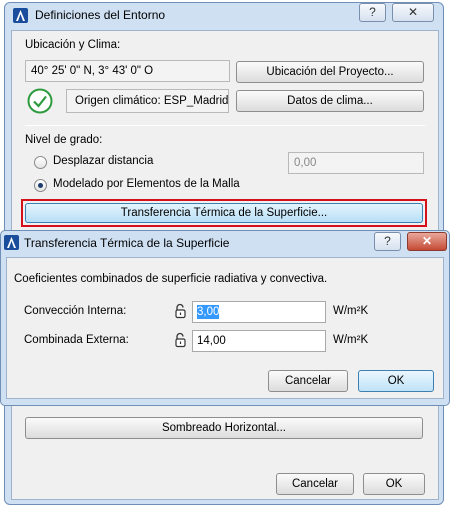 Image resolution: width=450 pixels, height=507 pixels. What do you see at coordinates (103, 161) in the screenshot?
I see `offset-distance-label: Desplazar distancia` at bounding box center [103, 161].